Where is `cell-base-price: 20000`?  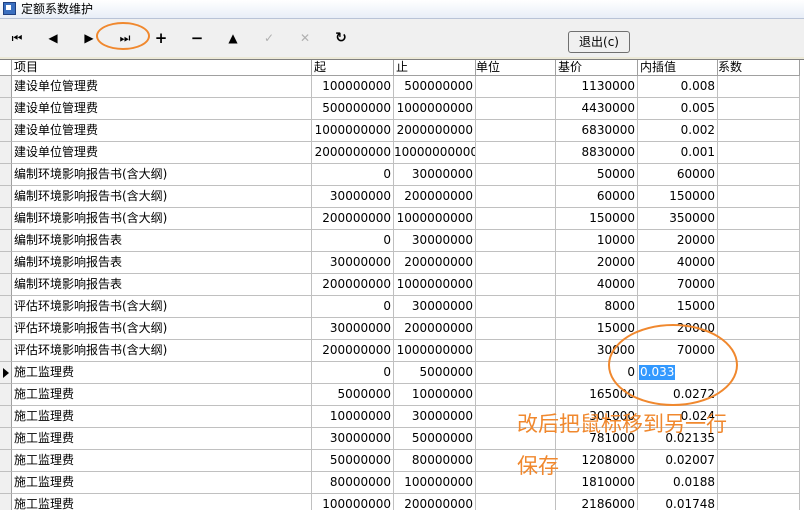
cell-base-price: 20000 is located at coordinates (597, 263).